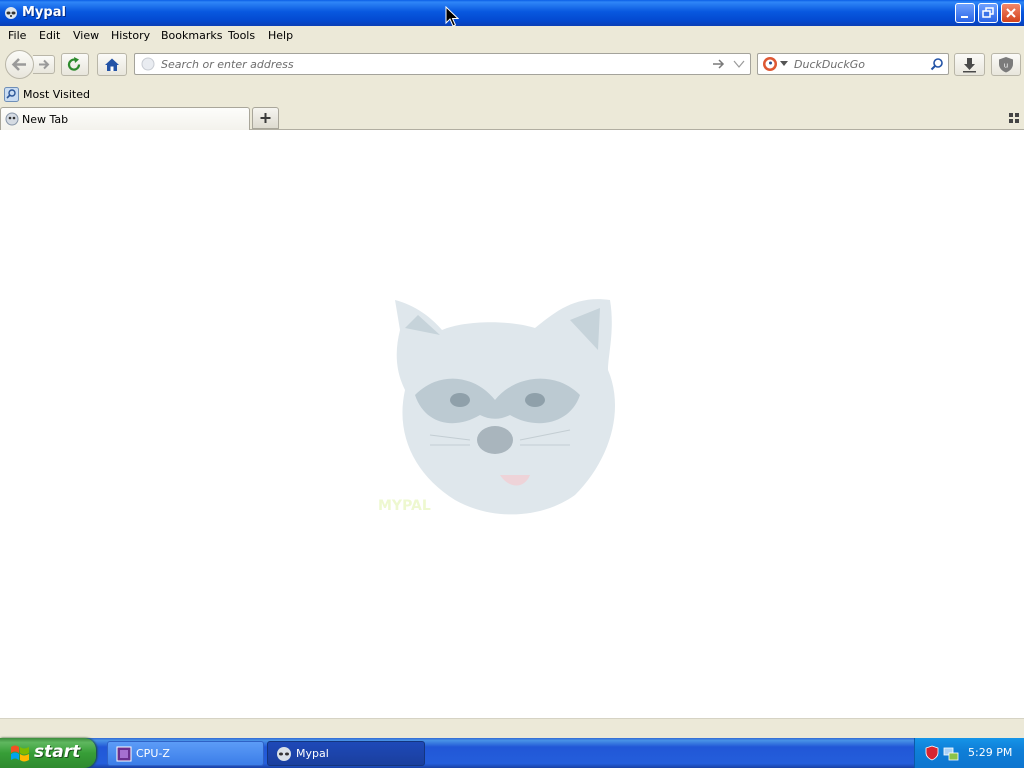  I want to click on plus-icon, so click(265, 118).